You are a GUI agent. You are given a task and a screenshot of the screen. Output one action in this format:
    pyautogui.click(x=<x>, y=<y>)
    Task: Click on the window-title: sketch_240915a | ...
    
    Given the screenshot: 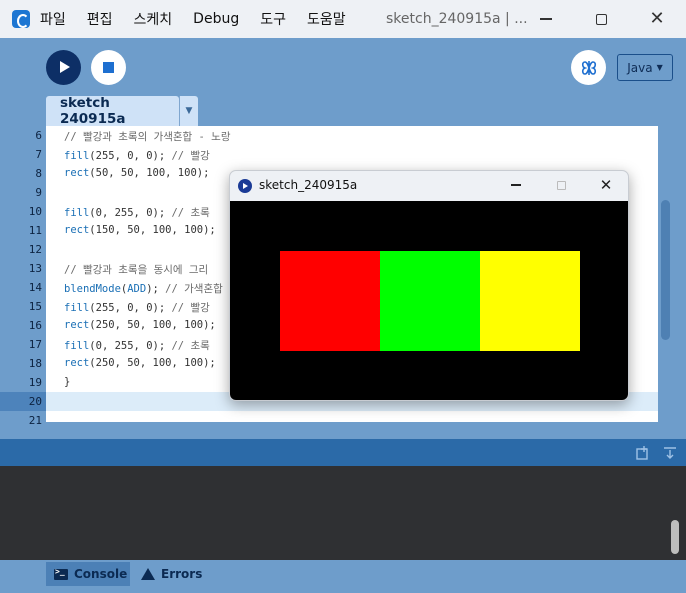 What is the action you would take?
    pyautogui.click(x=457, y=19)
    